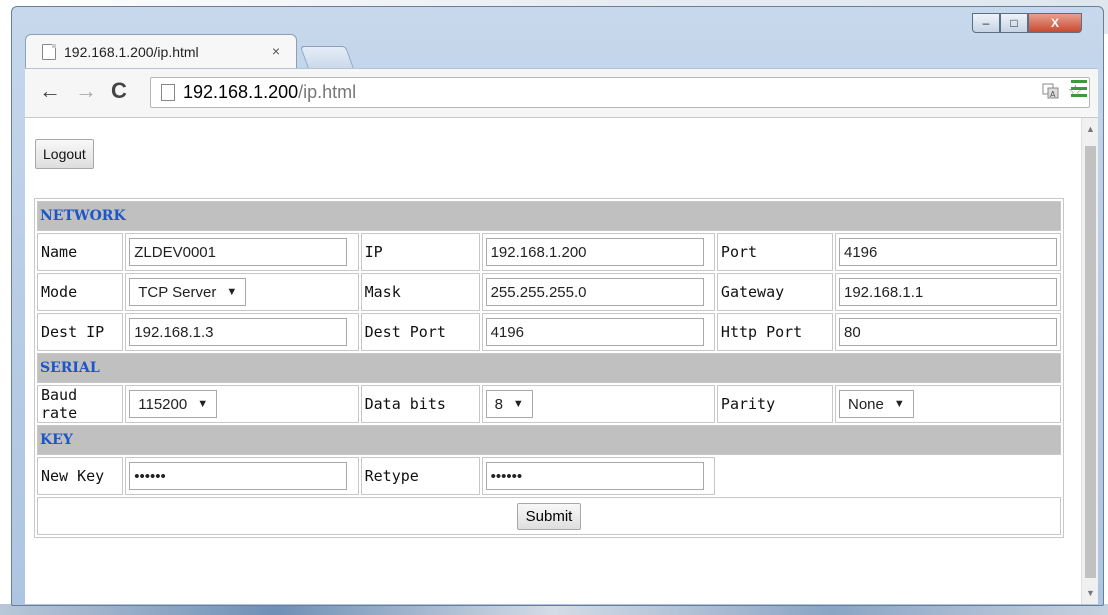 Image resolution: width=1108 pixels, height=615 pixels. I want to click on logout-button: Logout, so click(64, 154).